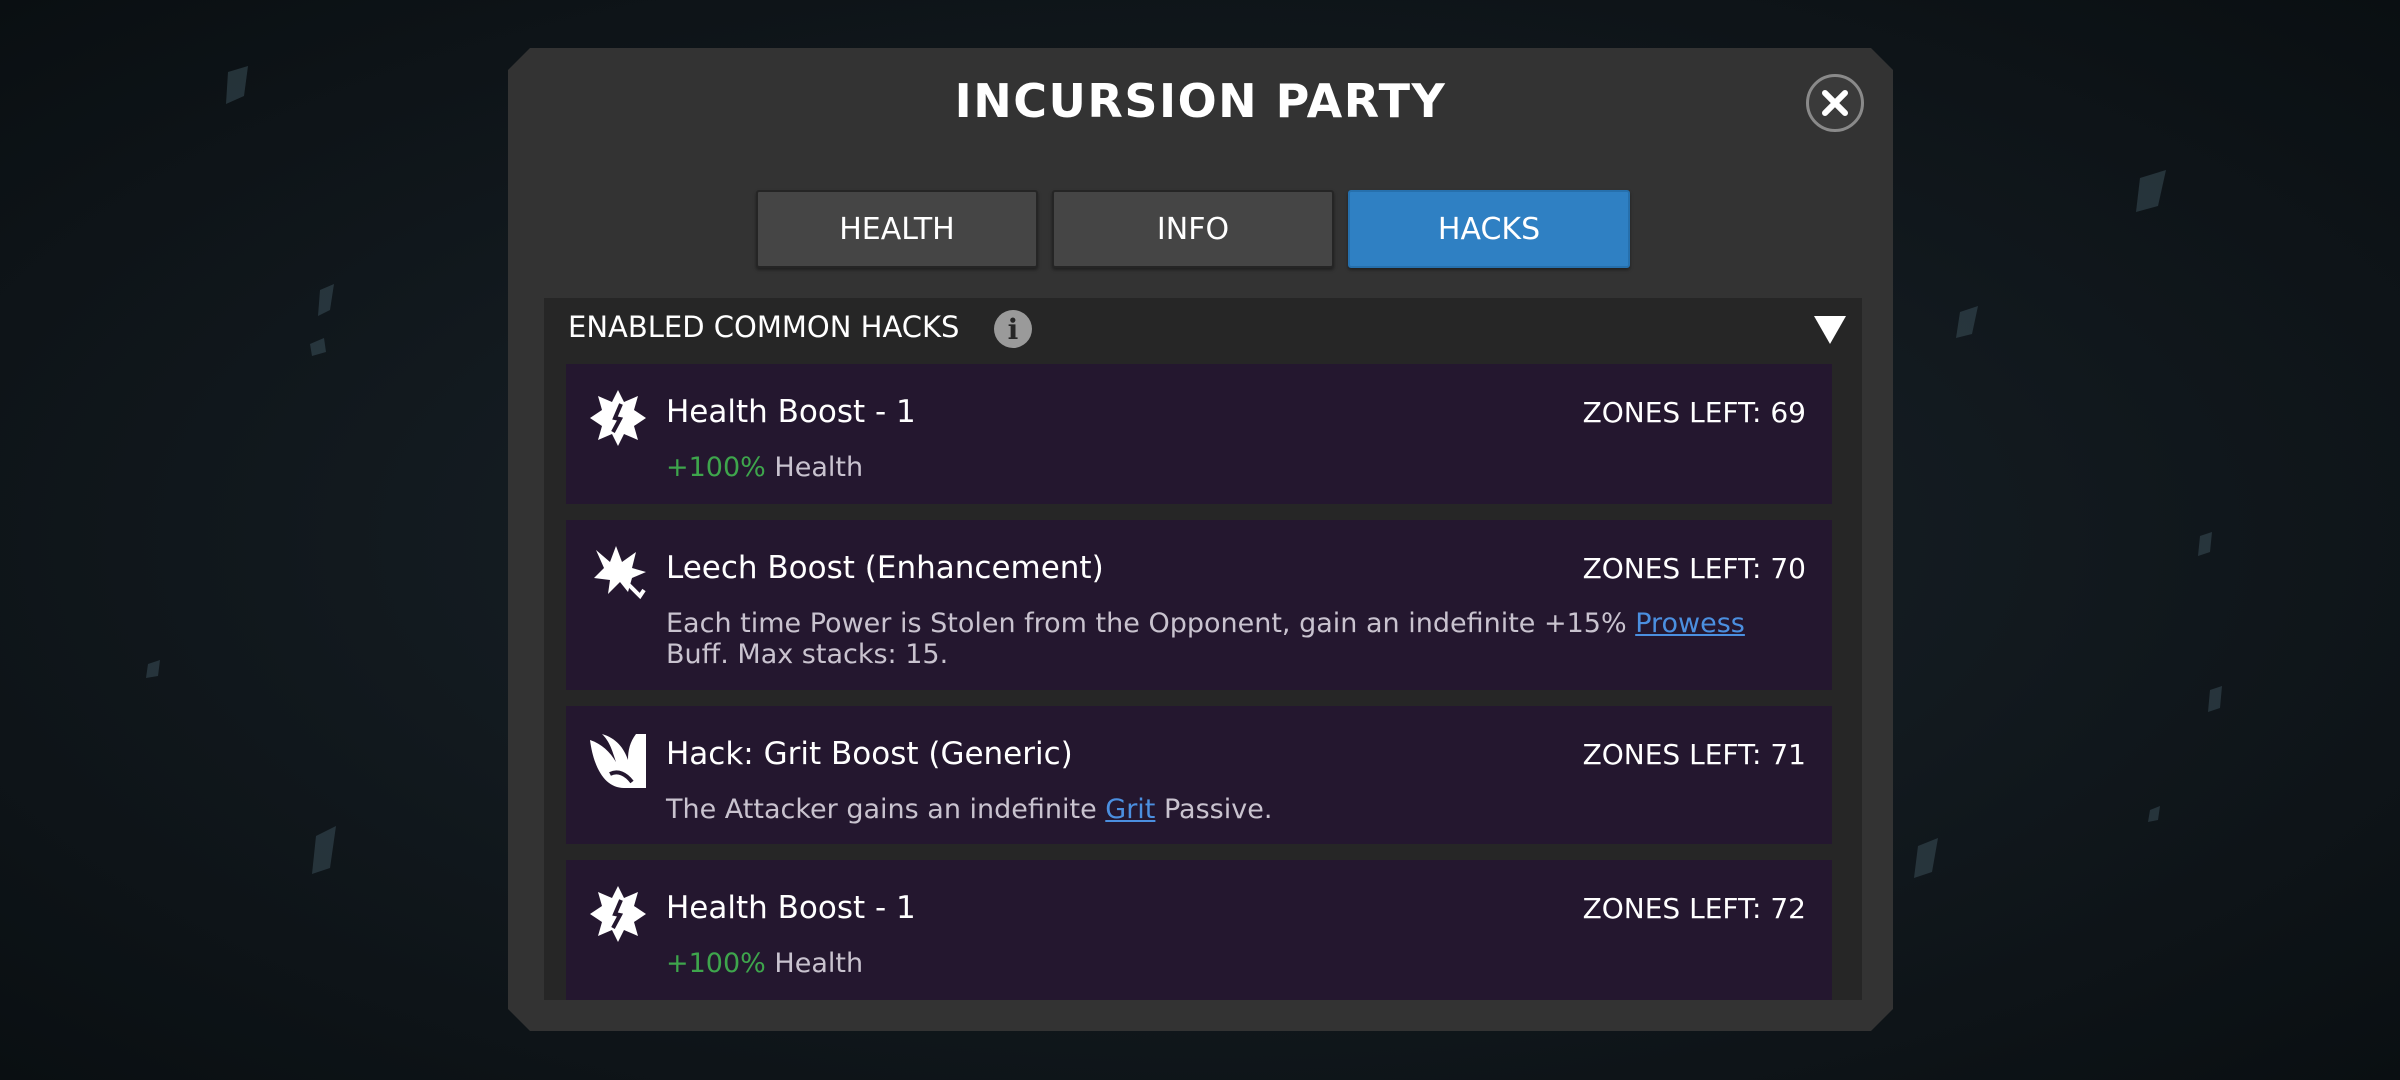 This screenshot has height=1080, width=2400. Describe the element at coordinates (1694, 412) in the screenshot. I see `zones-left: ZONES LEFT: 69` at that location.